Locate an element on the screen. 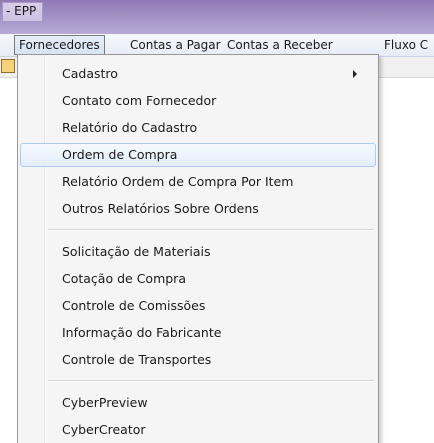 The width and height of the screenshot is (434, 443). menu-item-label: Informação do Fabricante is located at coordinates (142, 332).